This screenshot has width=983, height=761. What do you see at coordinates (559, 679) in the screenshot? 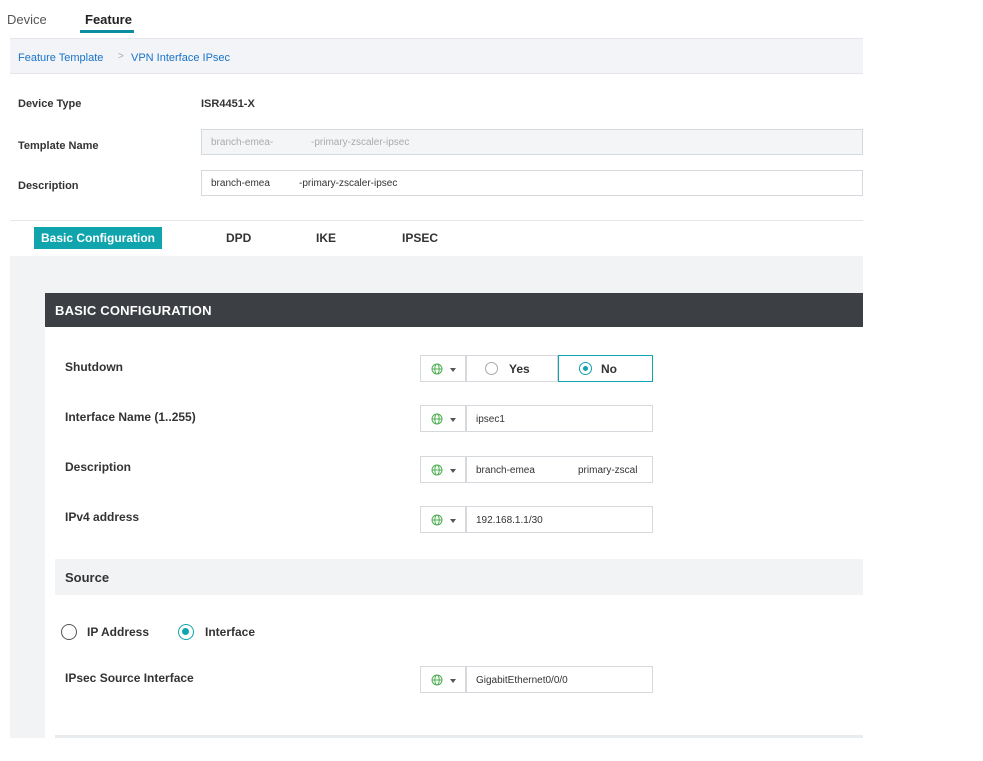
I see `ipsec-source-interface-input: GigabitEthernet0/0/0` at bounding box center [559, 679].